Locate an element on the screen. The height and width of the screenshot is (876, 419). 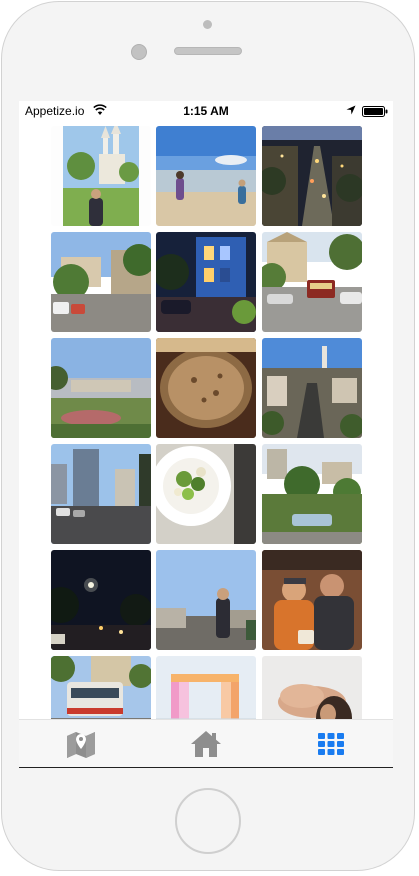
home-button is located at coordinates (208, 821).